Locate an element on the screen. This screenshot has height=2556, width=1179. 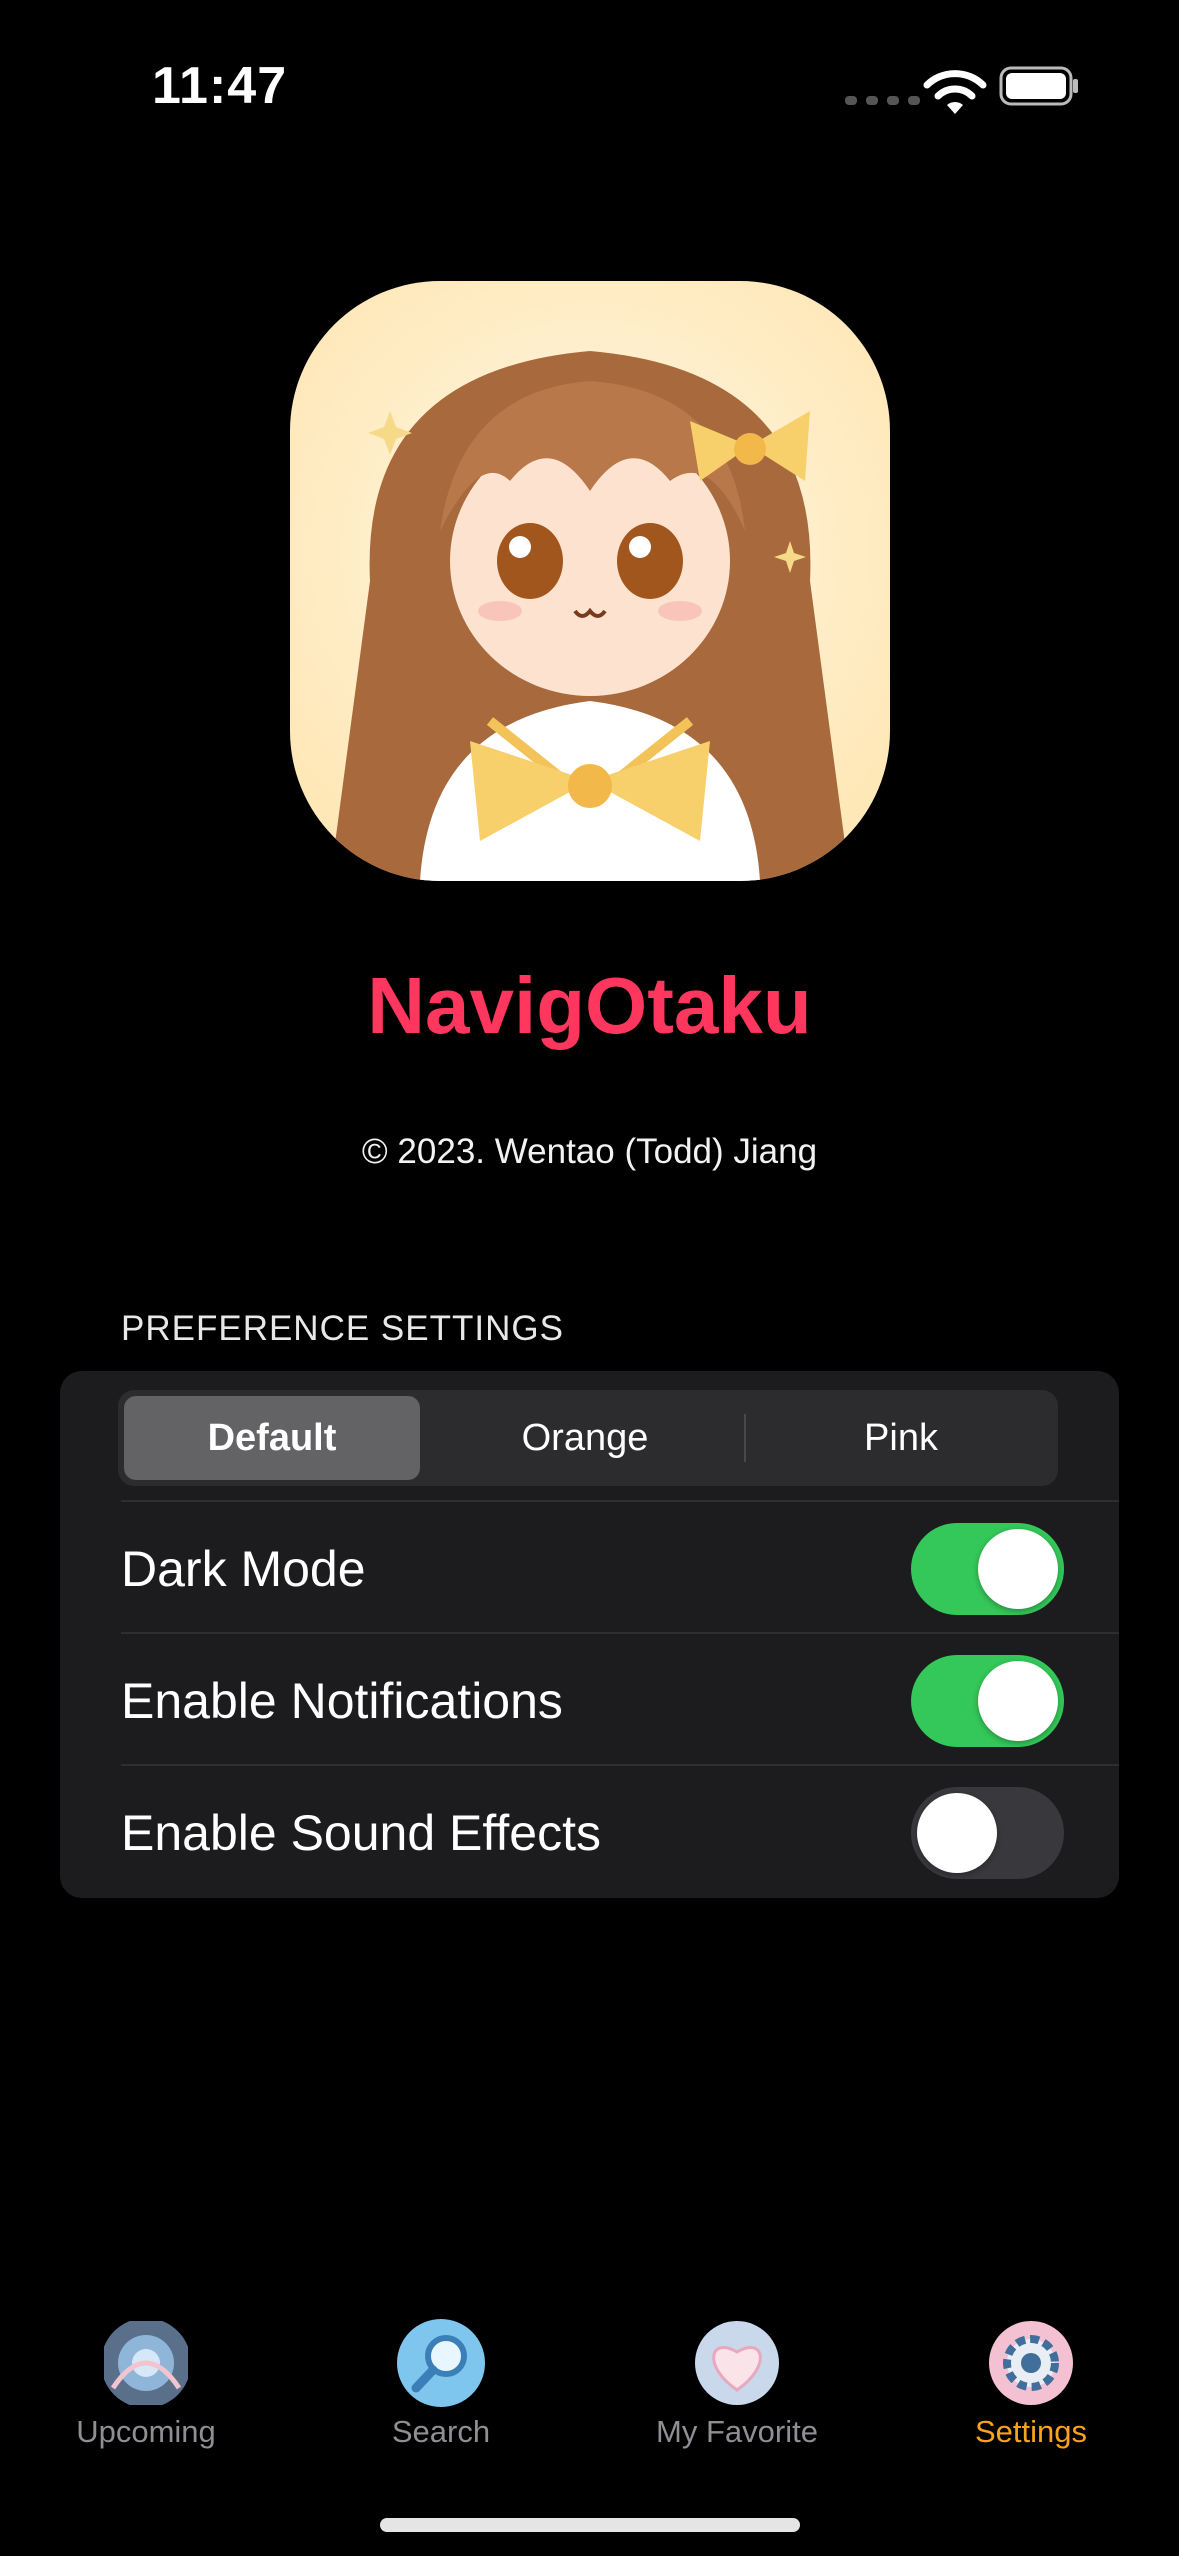
dark-mode-toggle is located at coordinates (987, 1569).